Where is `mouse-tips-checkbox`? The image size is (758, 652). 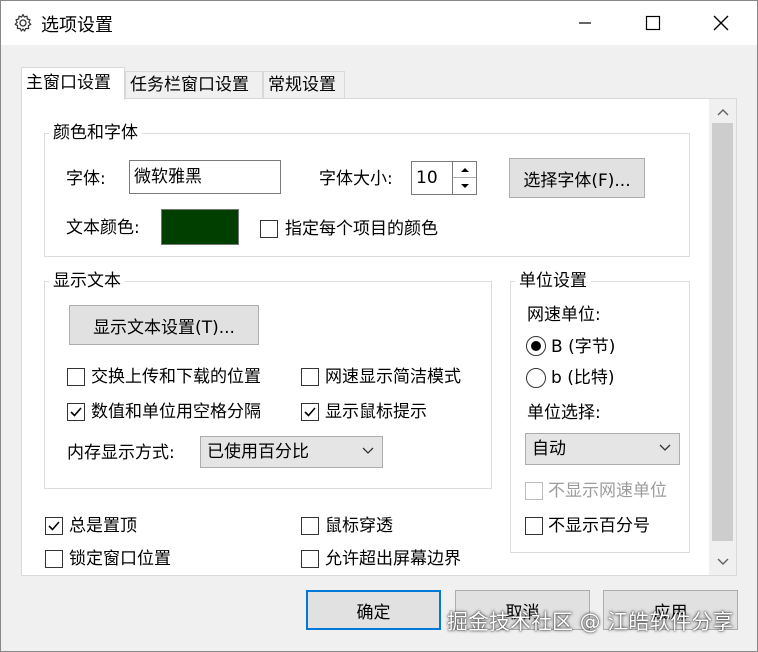 mouse-tips-checkbox is located at coordinates (310, 412).